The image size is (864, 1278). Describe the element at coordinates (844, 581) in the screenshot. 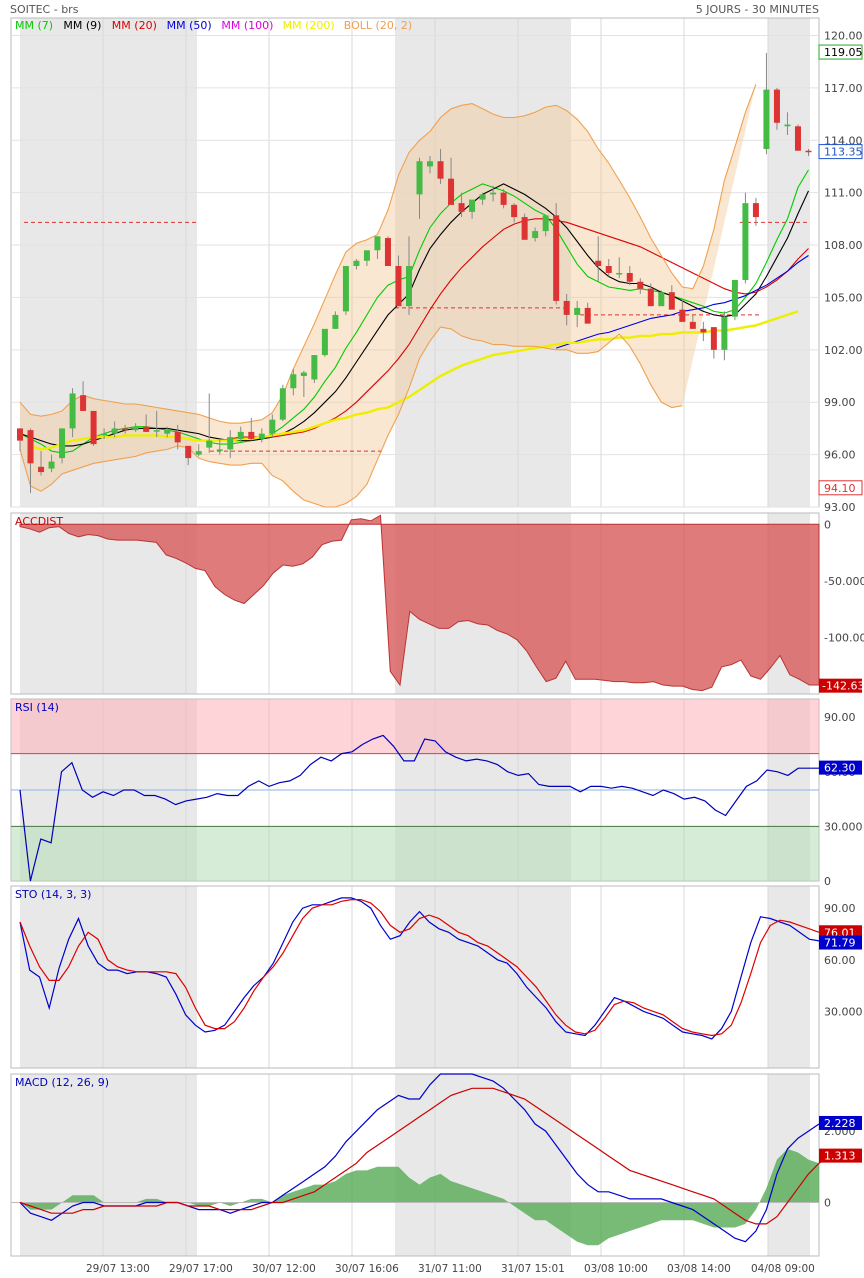

I see `accdist-tick-label: -50.000` at that location.